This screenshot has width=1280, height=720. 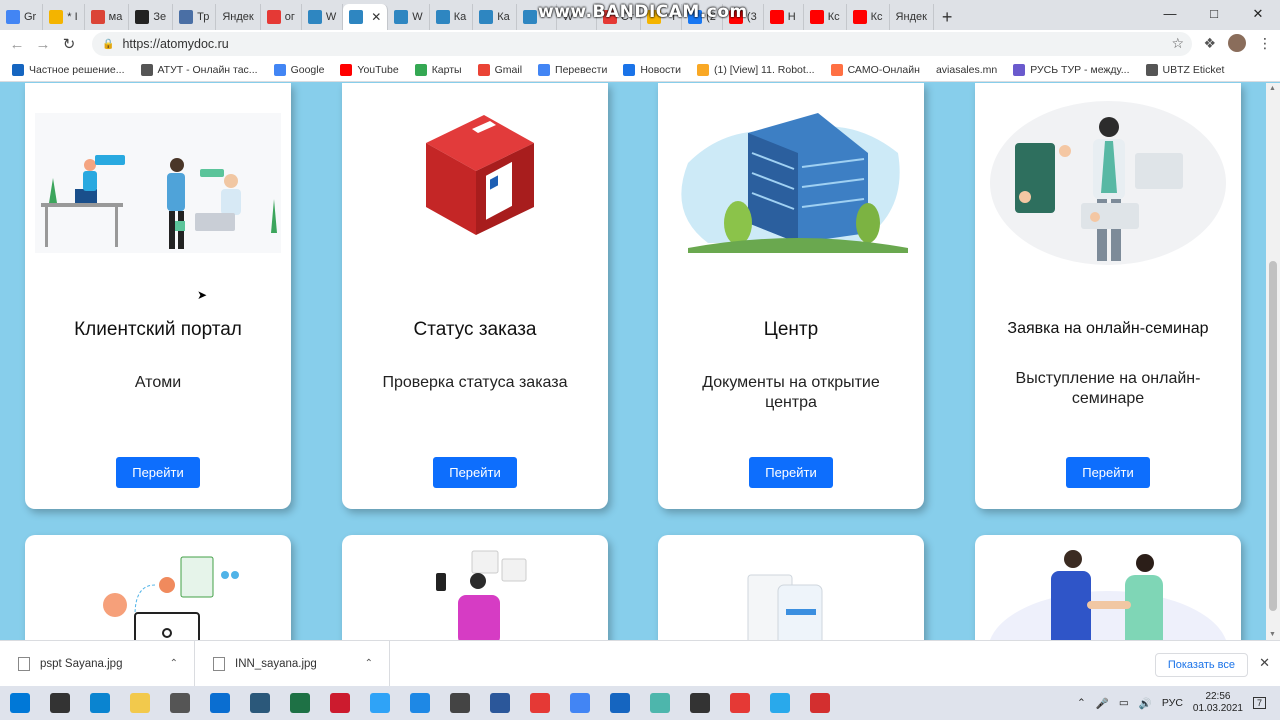 I want to click on show-all-downloads-button: Показать все, so click(x=1201, y=665).